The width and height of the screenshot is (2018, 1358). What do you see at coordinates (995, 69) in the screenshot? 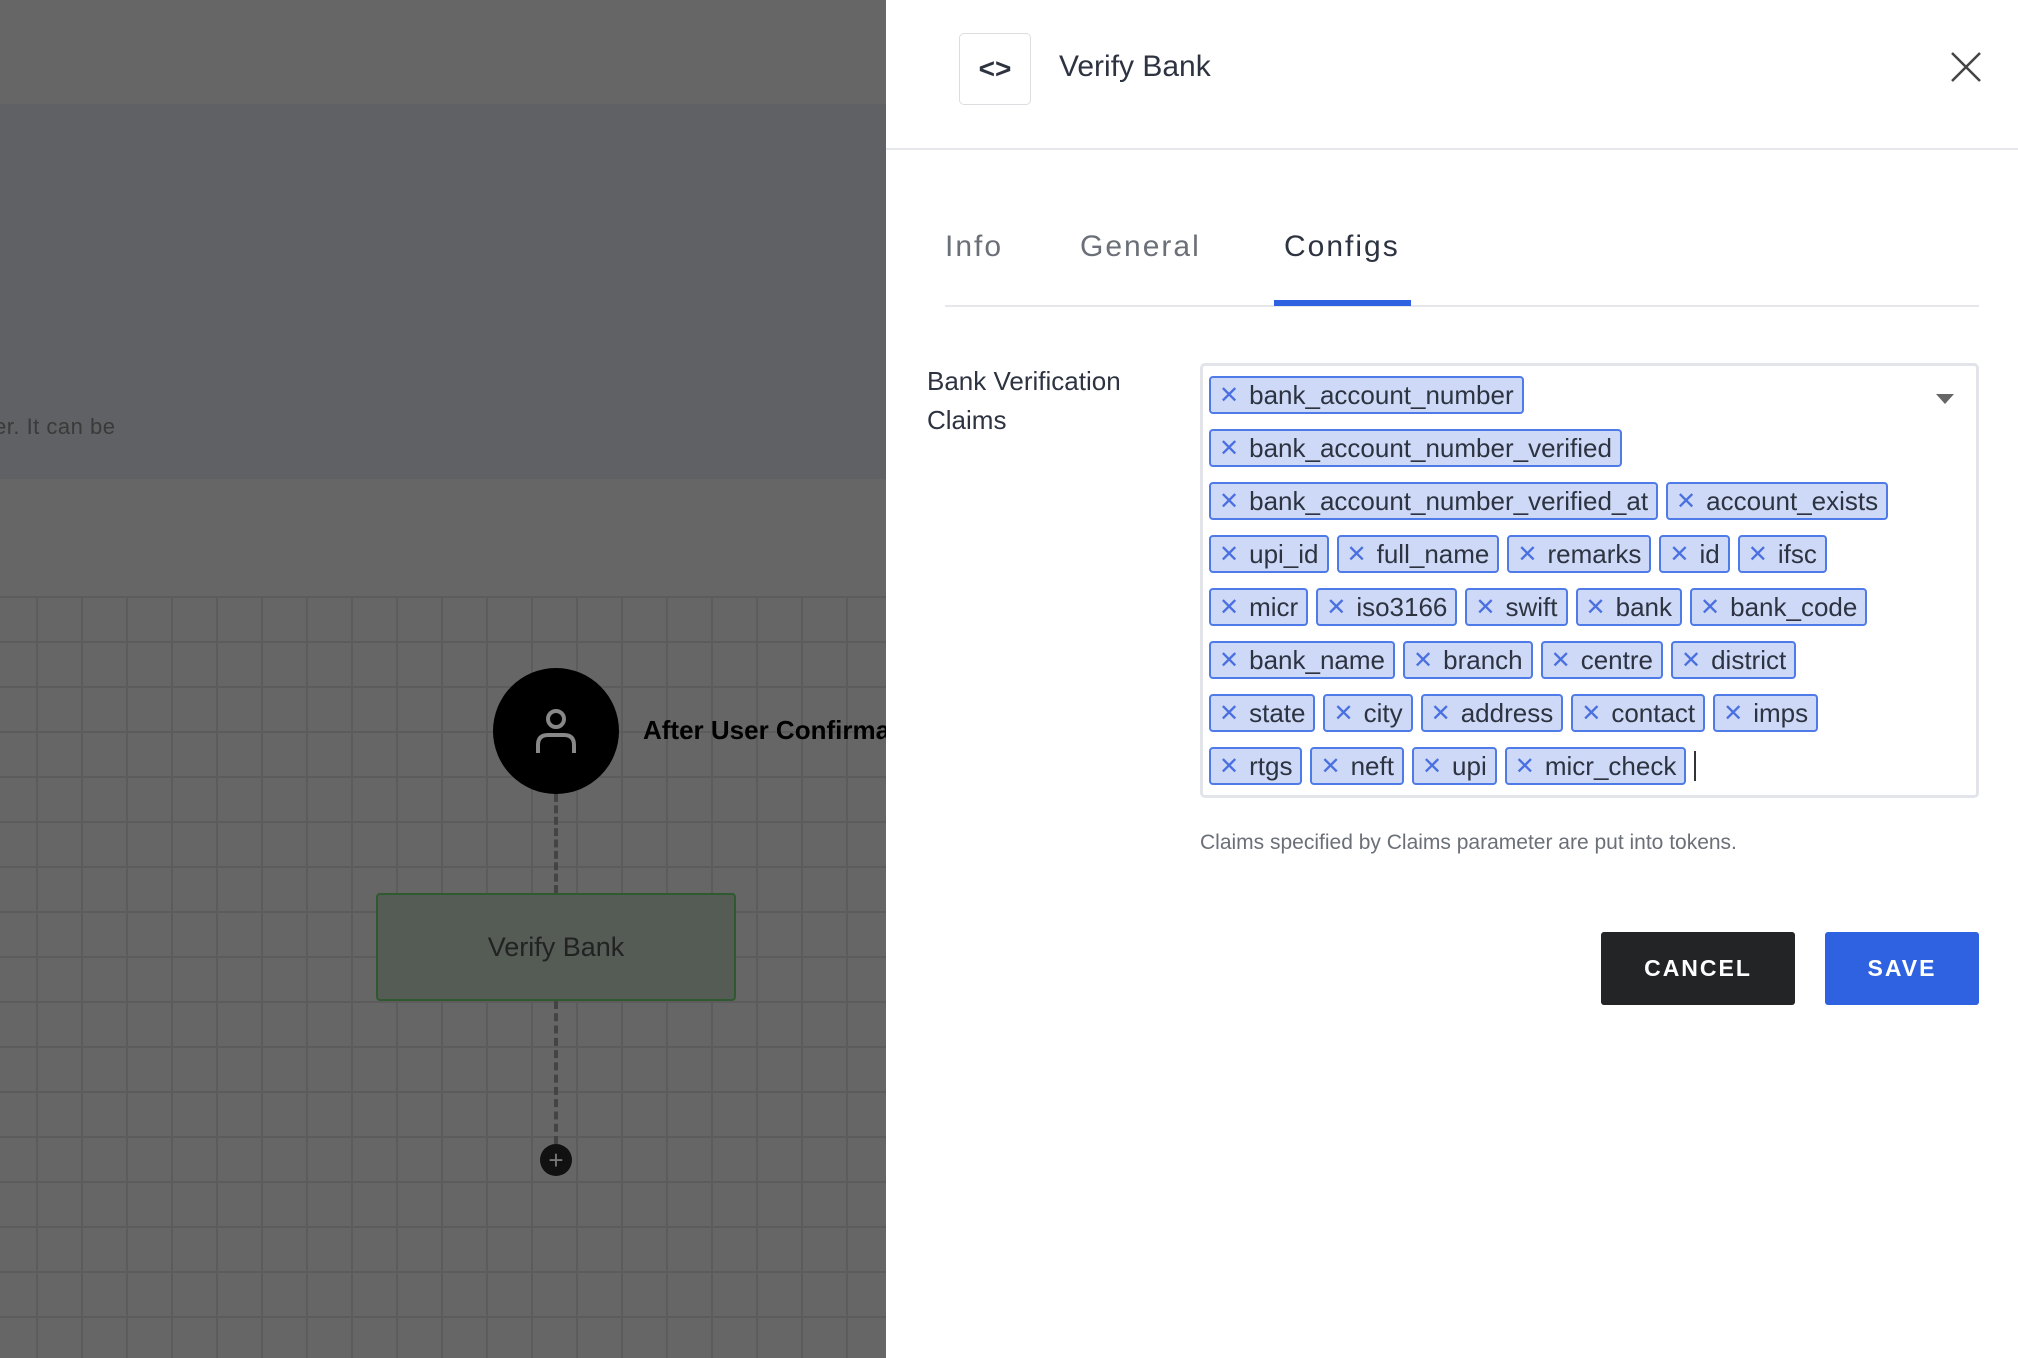
I see `code-icon: <>` at bounding box center [995, 69].